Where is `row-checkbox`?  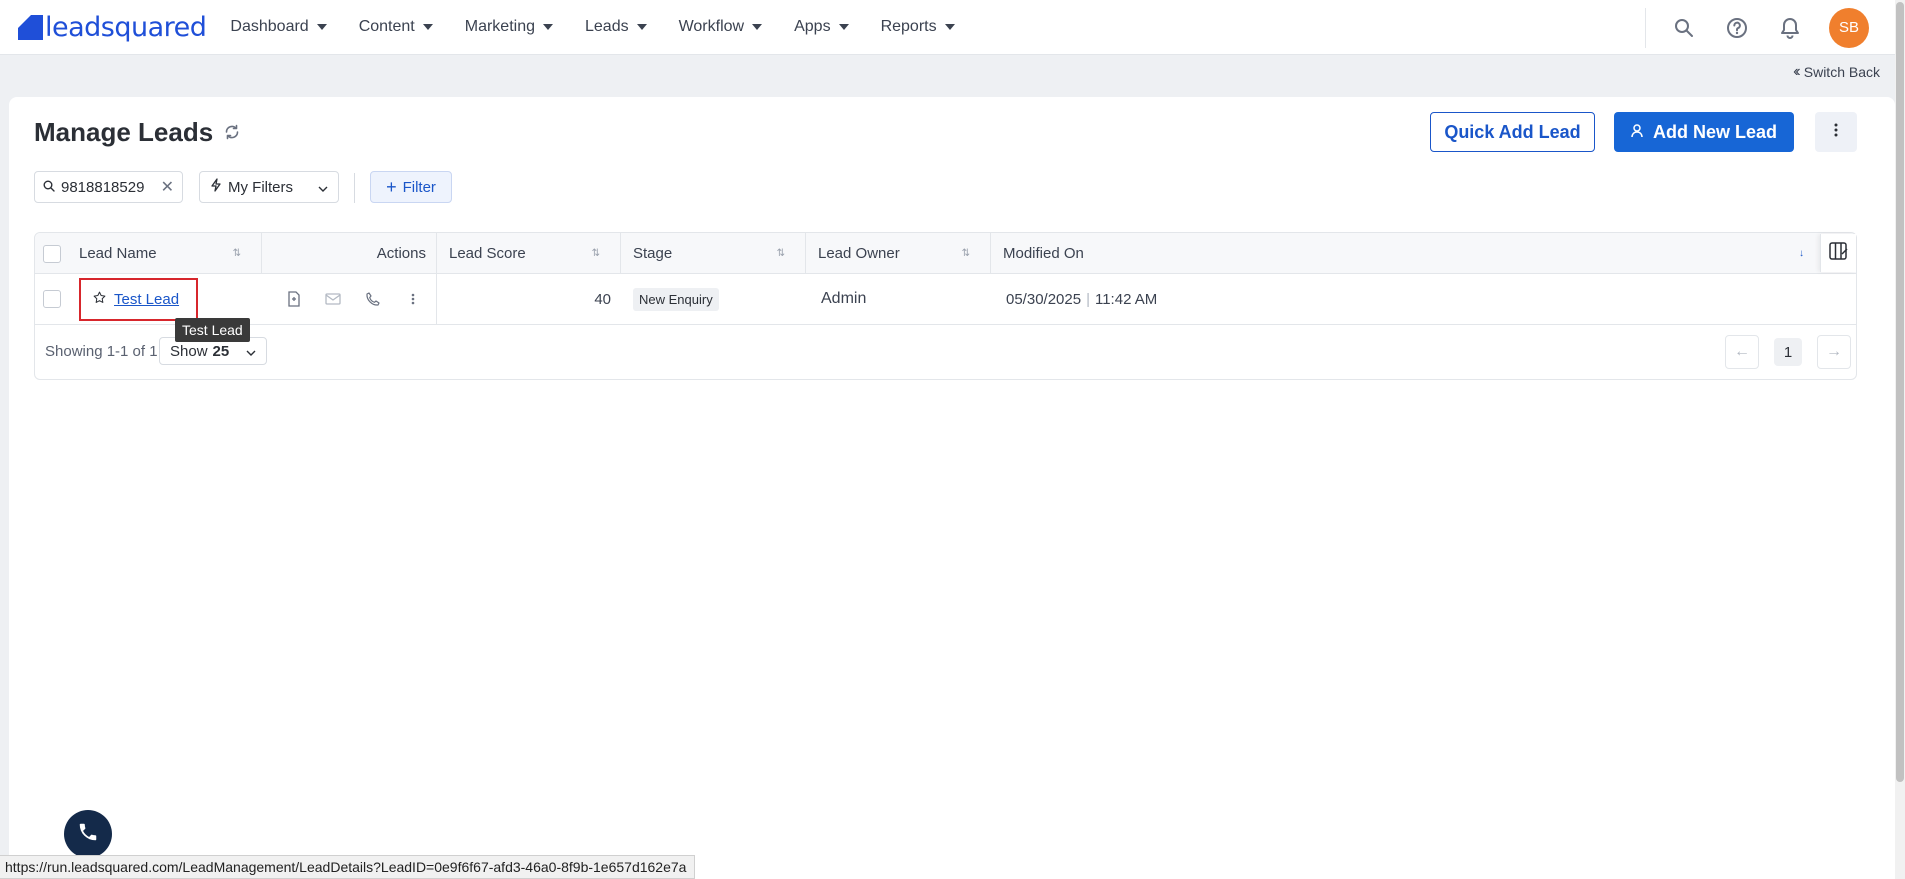 row-checkbox is located at coordinates (52, 299).